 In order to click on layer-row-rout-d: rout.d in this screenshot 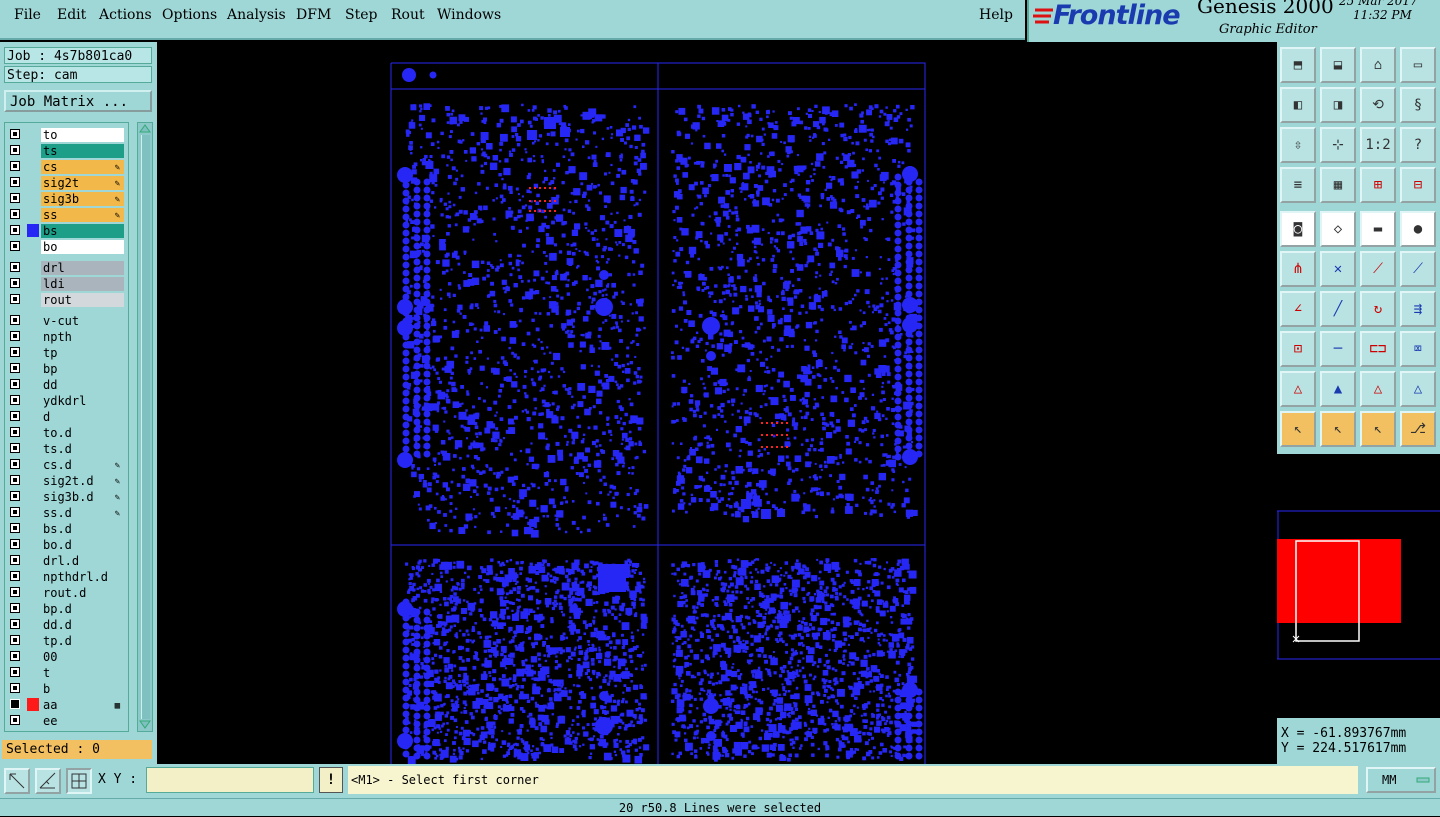, I will do `click(66, 593)`.